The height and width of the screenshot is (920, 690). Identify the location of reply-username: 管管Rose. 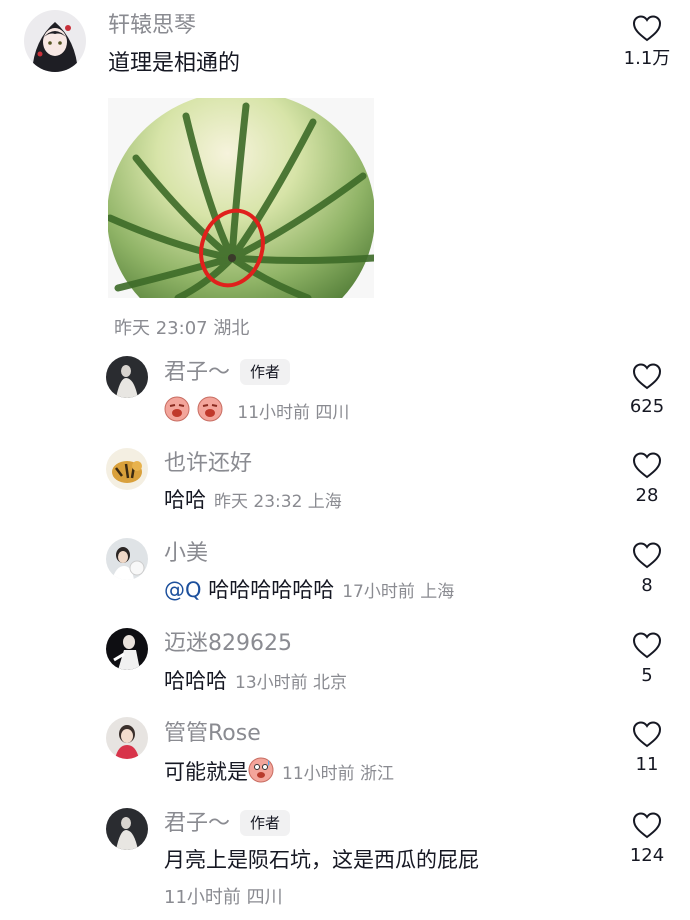
(212, 734).